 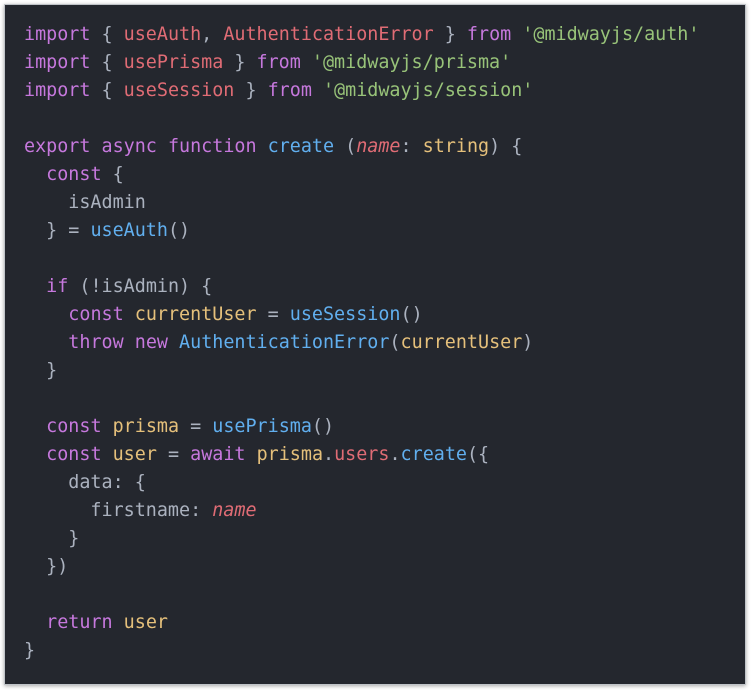 I want to click on code-line: }), so click(x=361, y=567).